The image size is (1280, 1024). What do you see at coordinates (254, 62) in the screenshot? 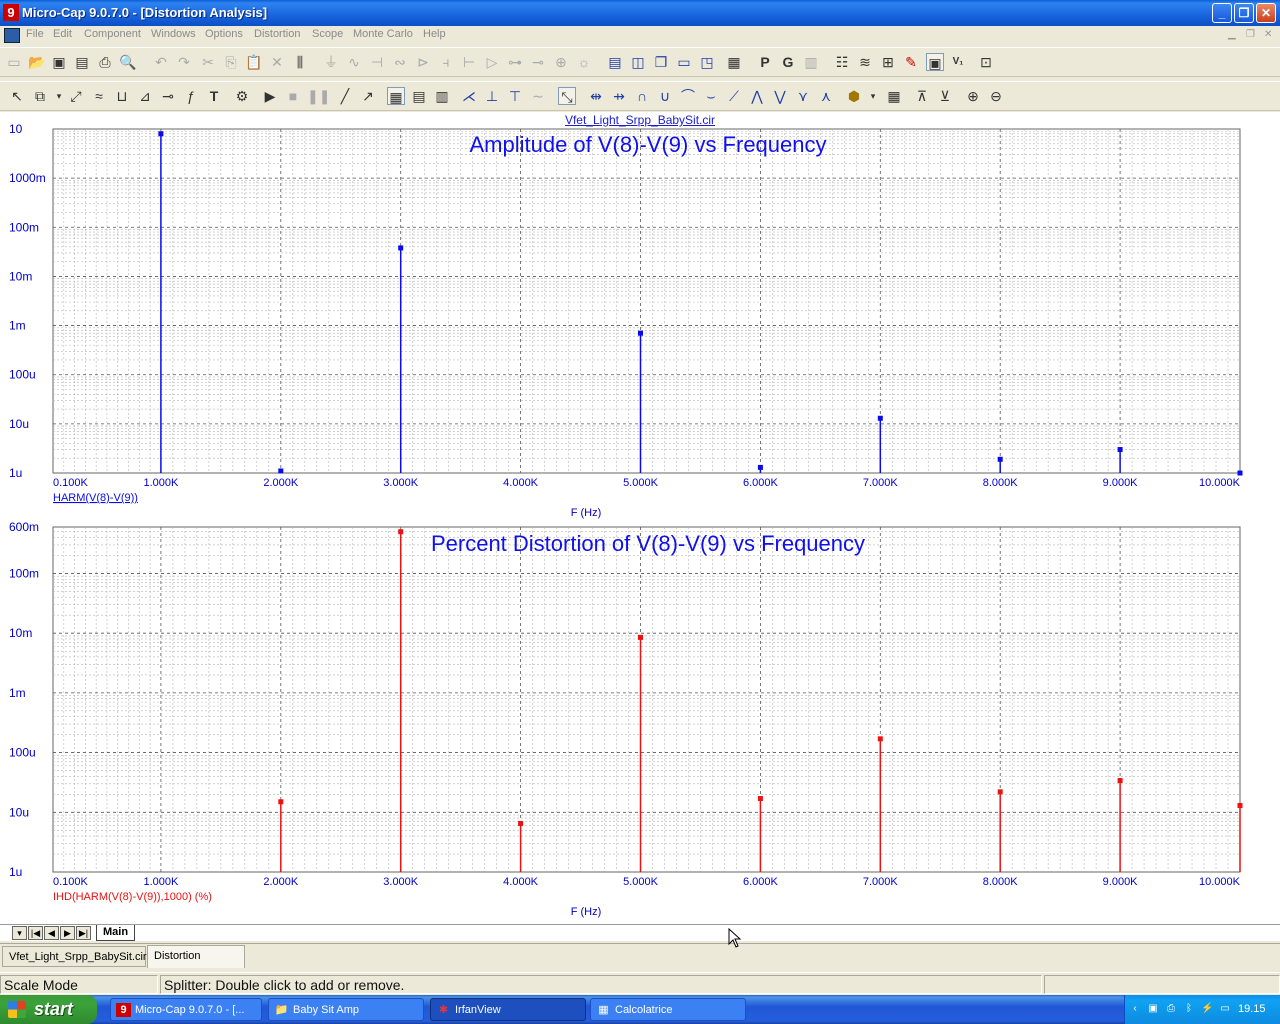
I see `paste-icon: 📋` at bounding box center [254, 62].